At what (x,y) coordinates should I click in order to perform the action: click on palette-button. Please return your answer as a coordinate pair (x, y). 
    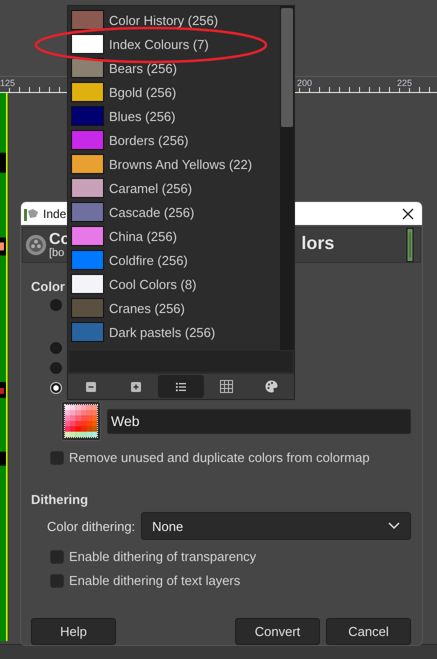
    Looking at the image, I should click on (81, 421).